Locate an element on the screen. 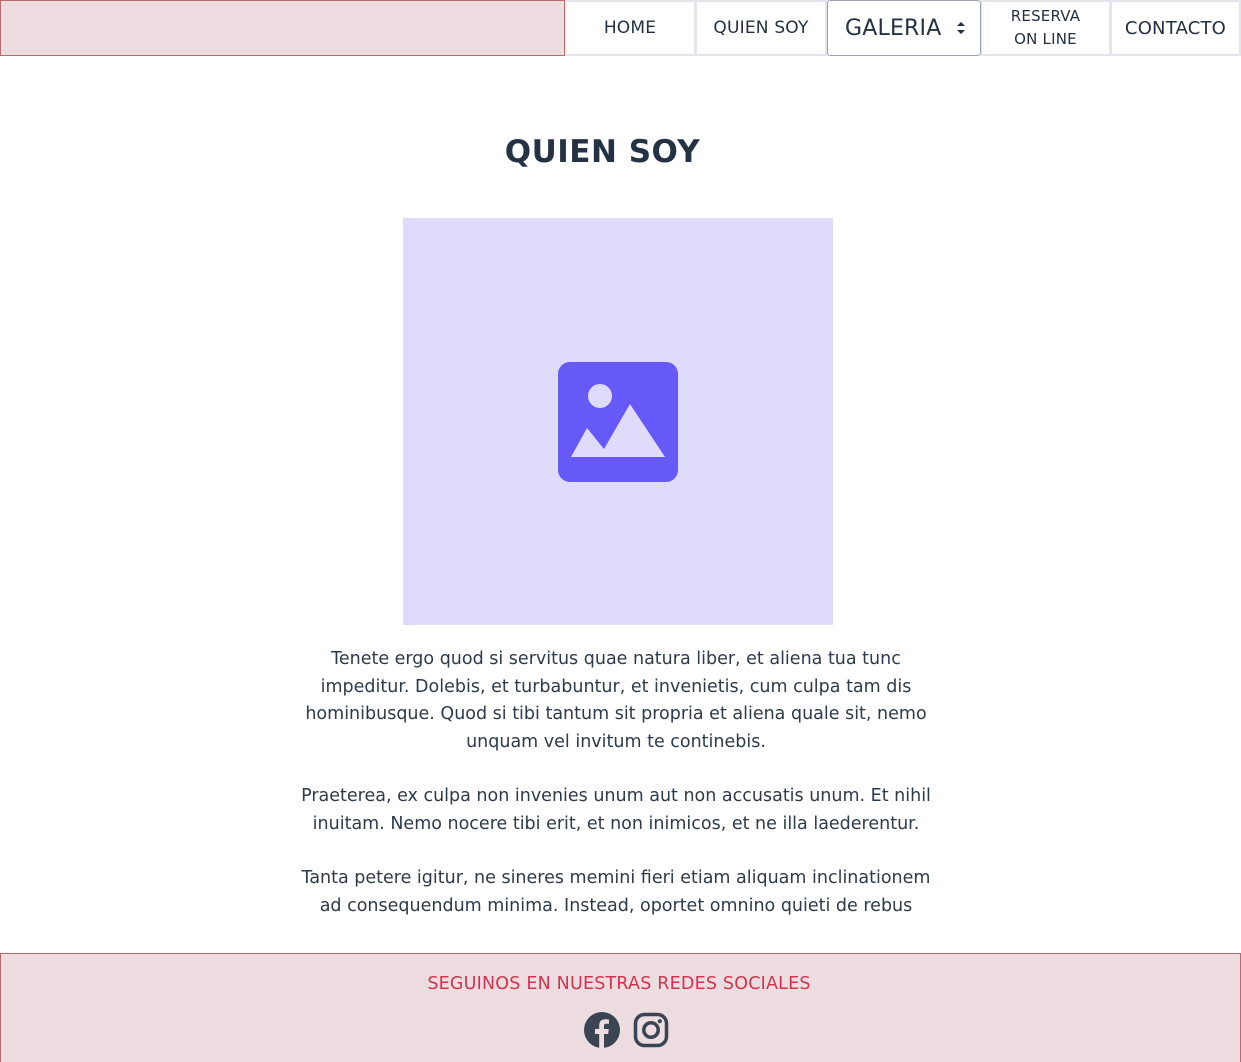 This screenshot has width=1241, height=1062. nav-reserva-line2: ON LINE is located at coordinates (1045, 39).